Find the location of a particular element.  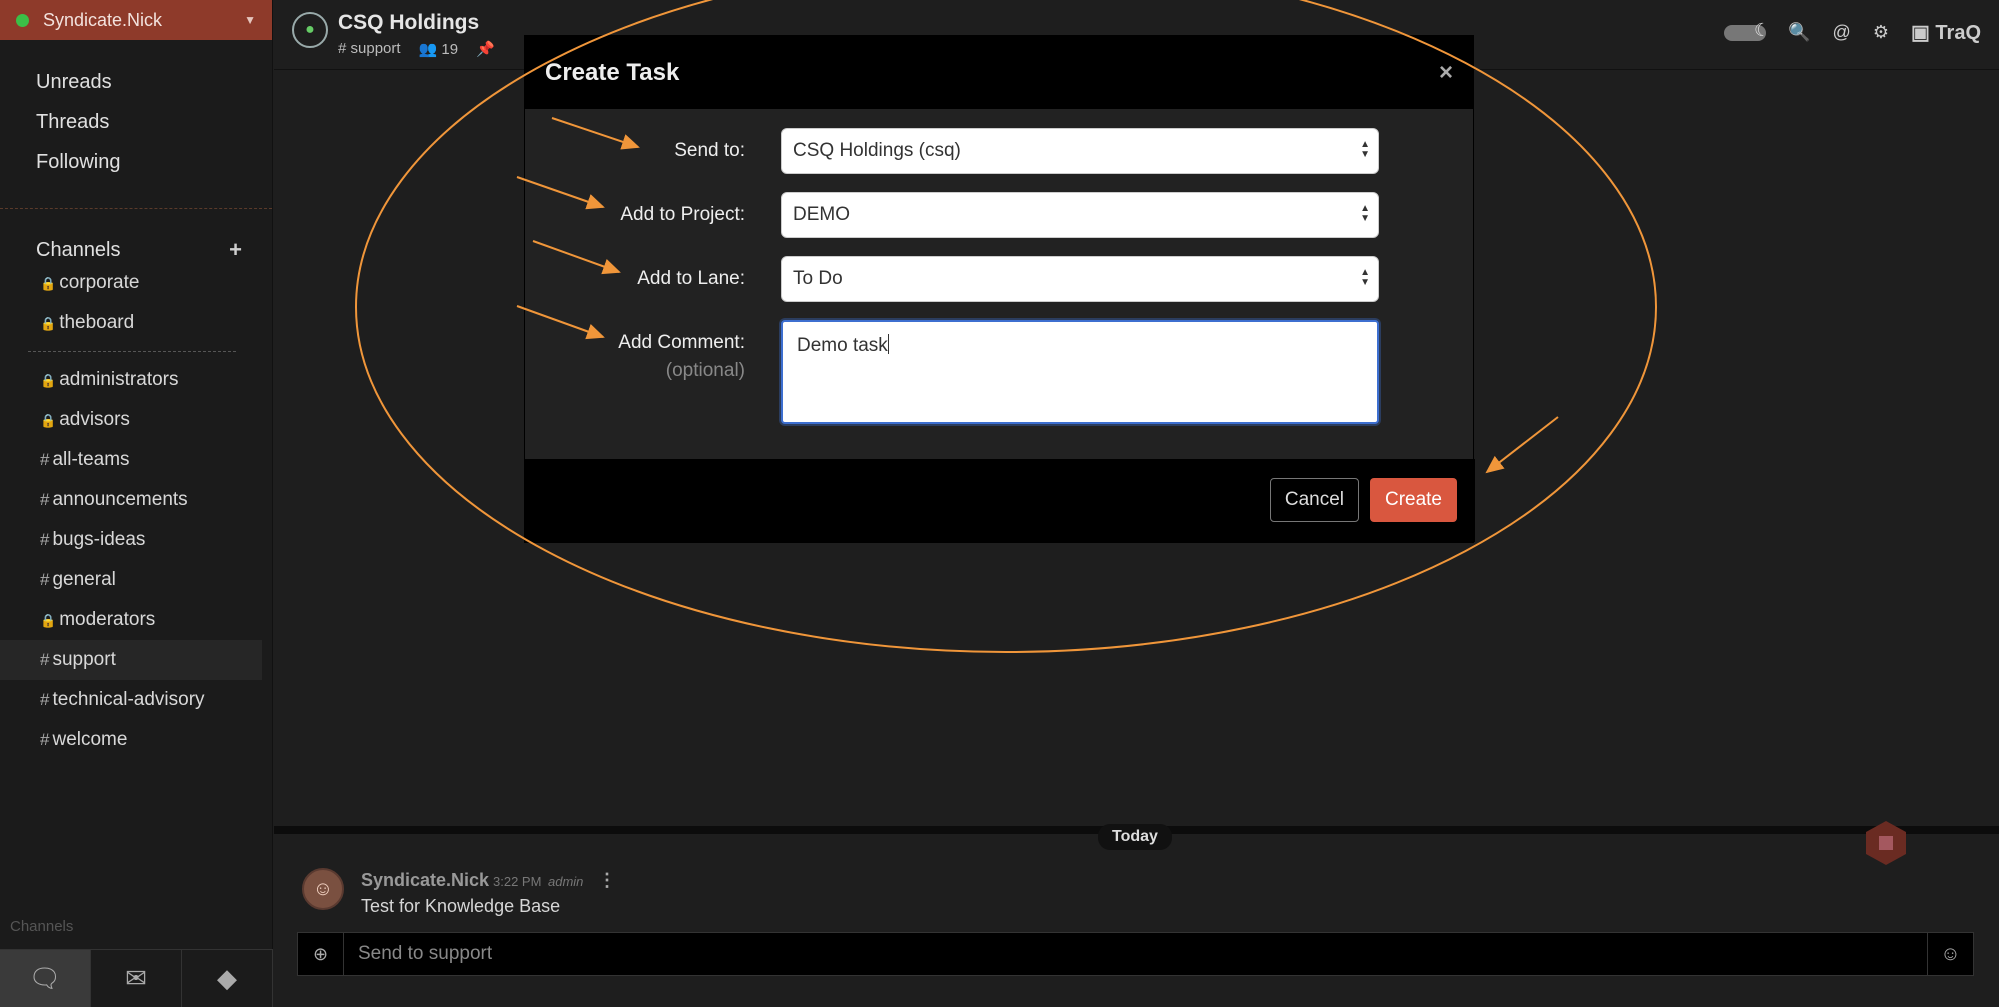

nav-threads: Threads is located at coordinates (136, 122).